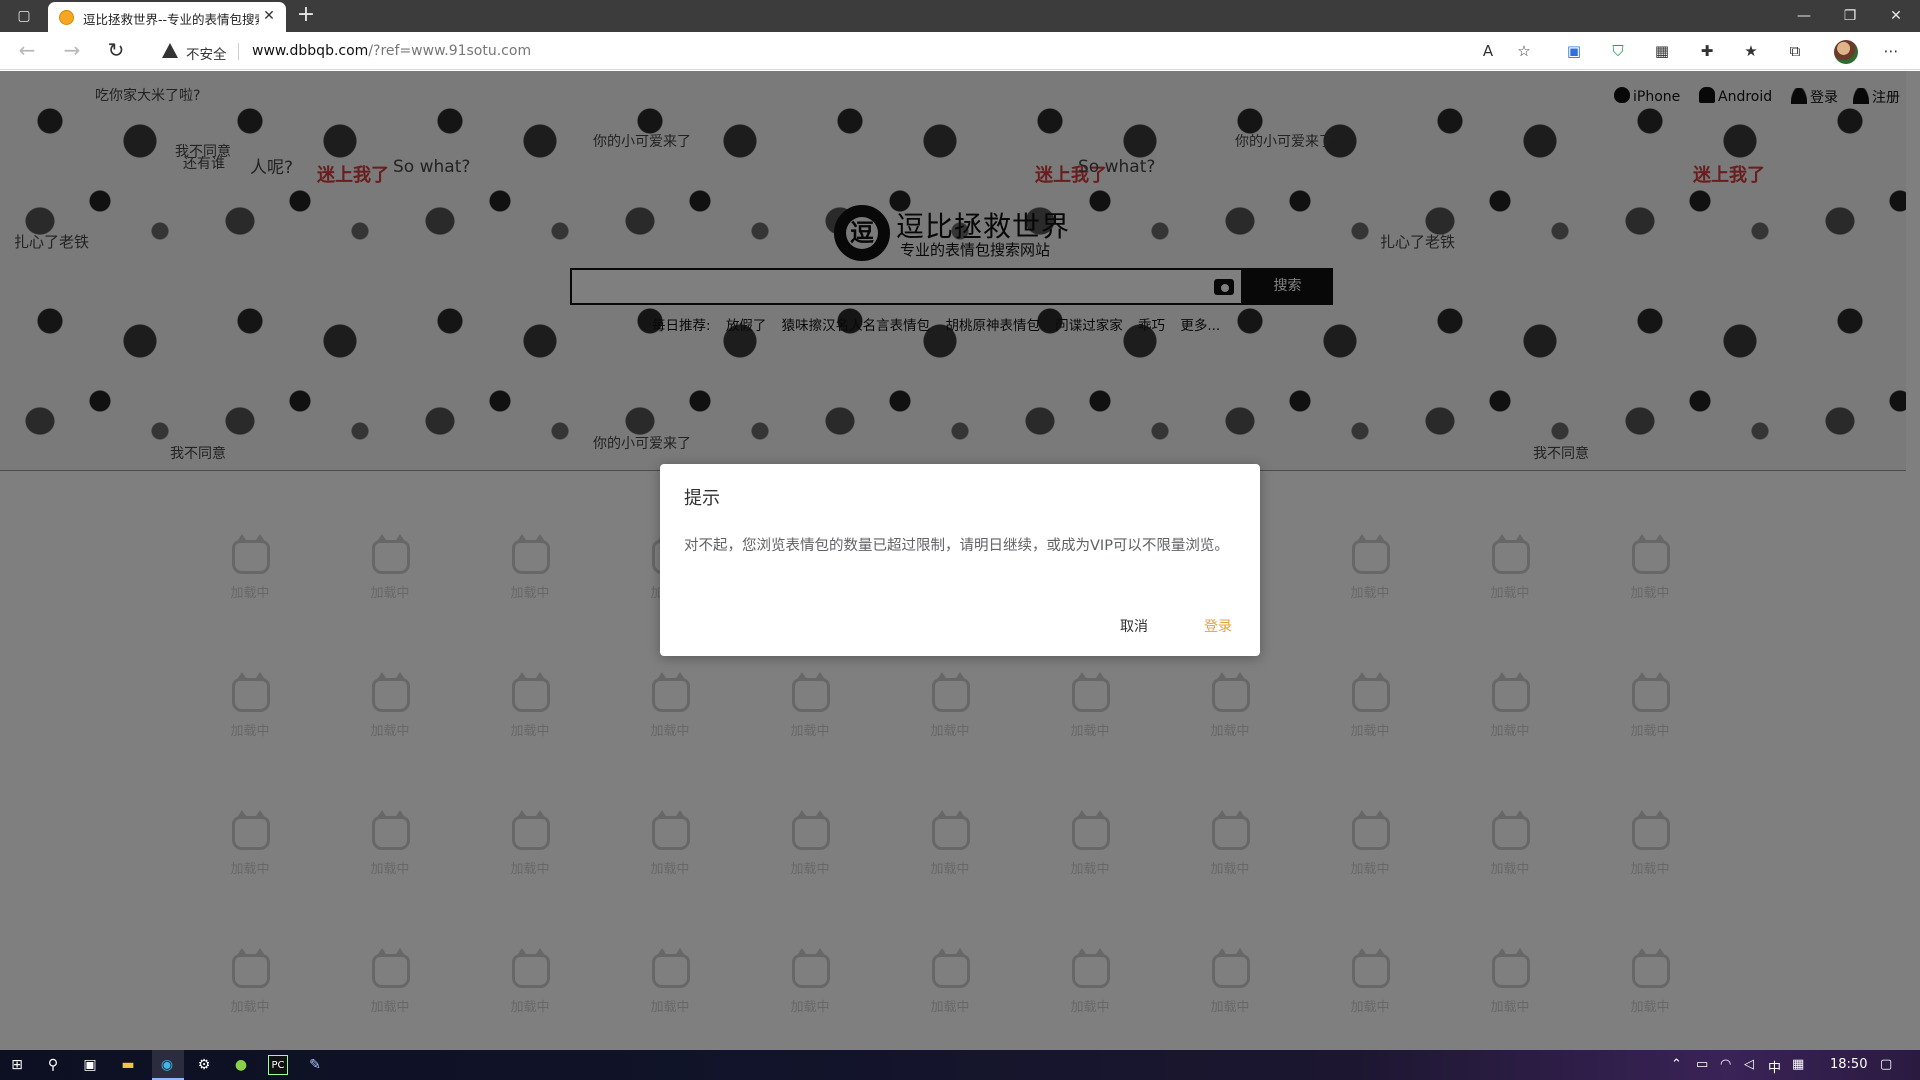 The height and width of the screenshot is (1080, 1920). I want to click on notification-icon: ▢, so click(1886, 1064).